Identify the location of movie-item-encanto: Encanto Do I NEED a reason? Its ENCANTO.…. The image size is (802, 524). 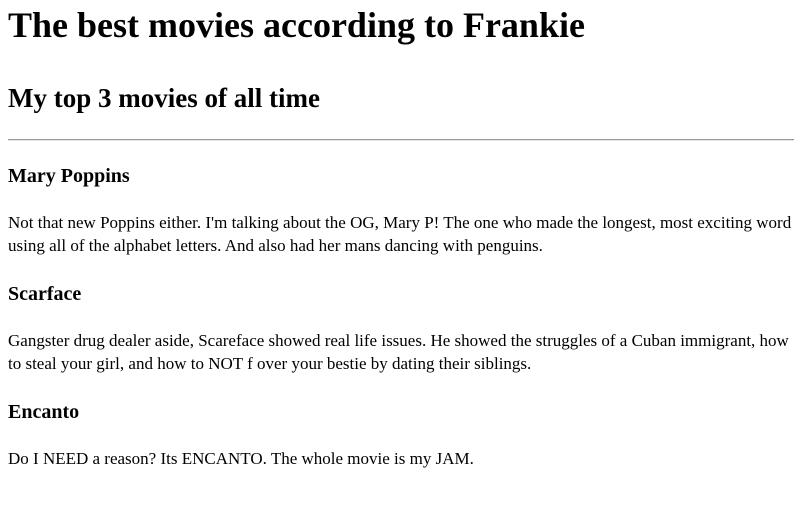
(401, 435).